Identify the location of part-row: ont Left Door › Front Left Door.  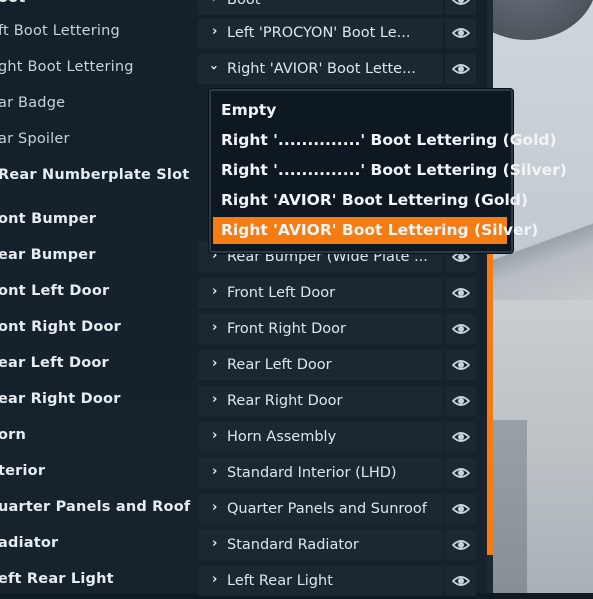
(243, 293).